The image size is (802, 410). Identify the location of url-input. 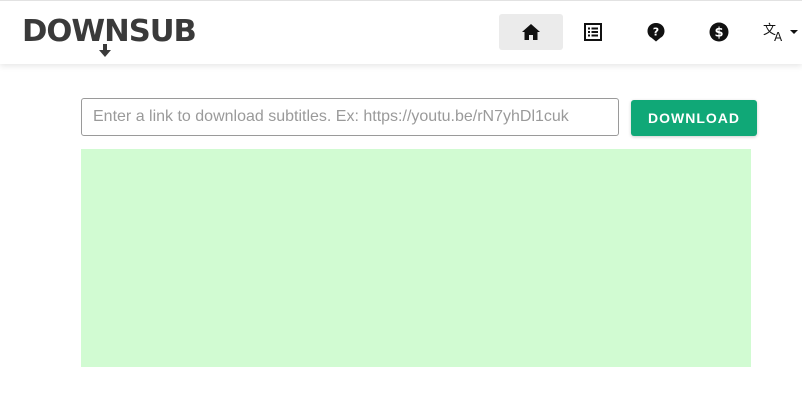
(350, 117).